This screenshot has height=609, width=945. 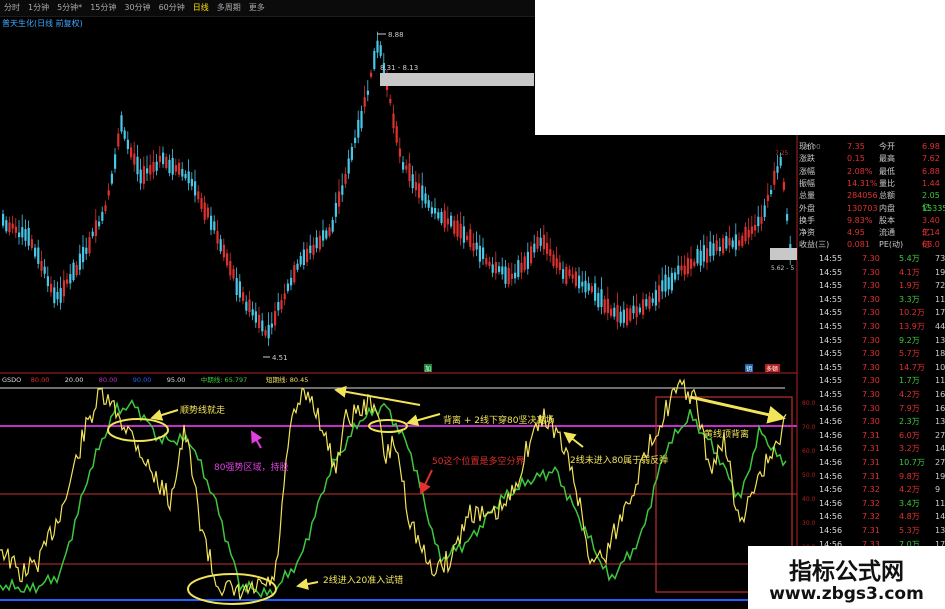 I want to click on quote-cell: 0.15, so click(x=856, y=159).